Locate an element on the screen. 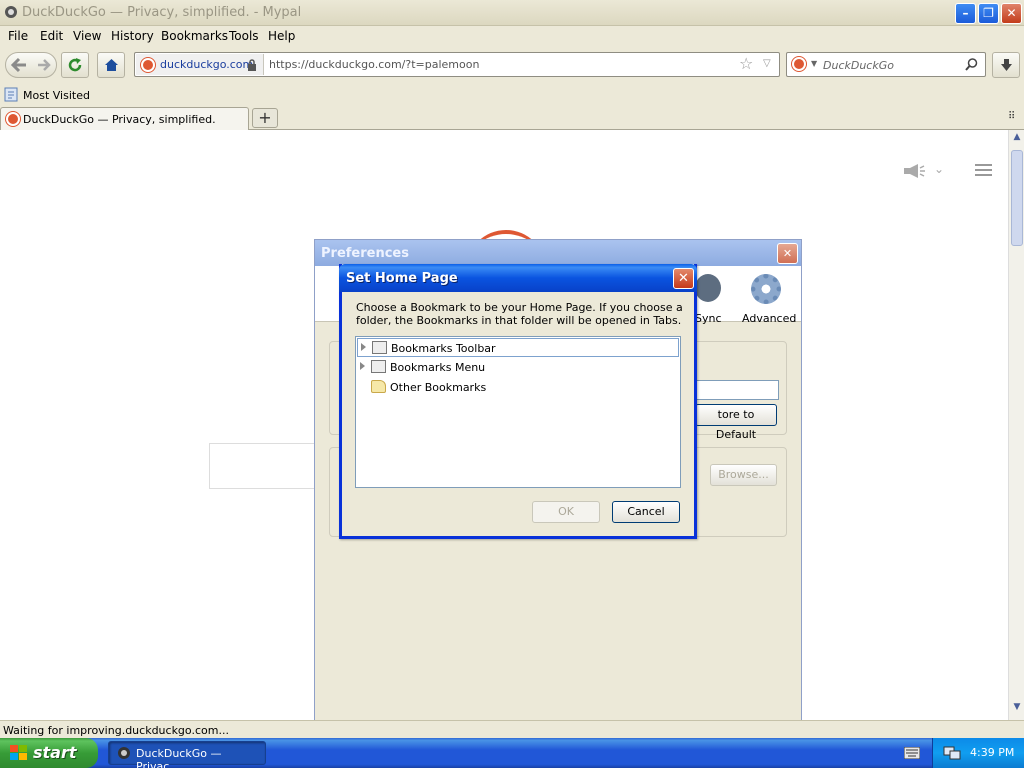 The width and height of the screenshot is (1024, 768). tree-item-bookmarks-toolbar: Bookmarks Toolbar is located at coordinates (518, 347).